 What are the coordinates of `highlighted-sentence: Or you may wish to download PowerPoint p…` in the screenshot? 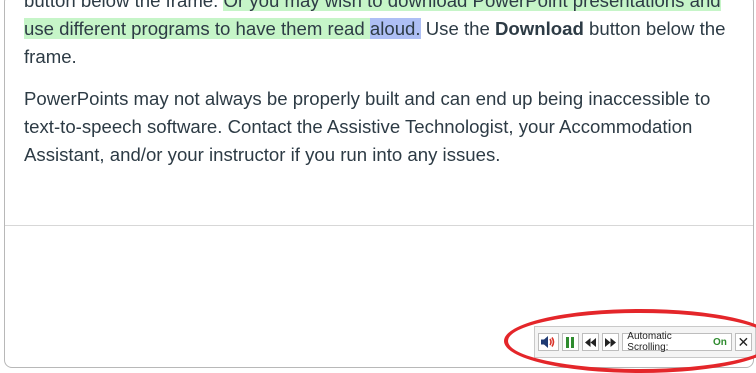 It's located at (472, 5).